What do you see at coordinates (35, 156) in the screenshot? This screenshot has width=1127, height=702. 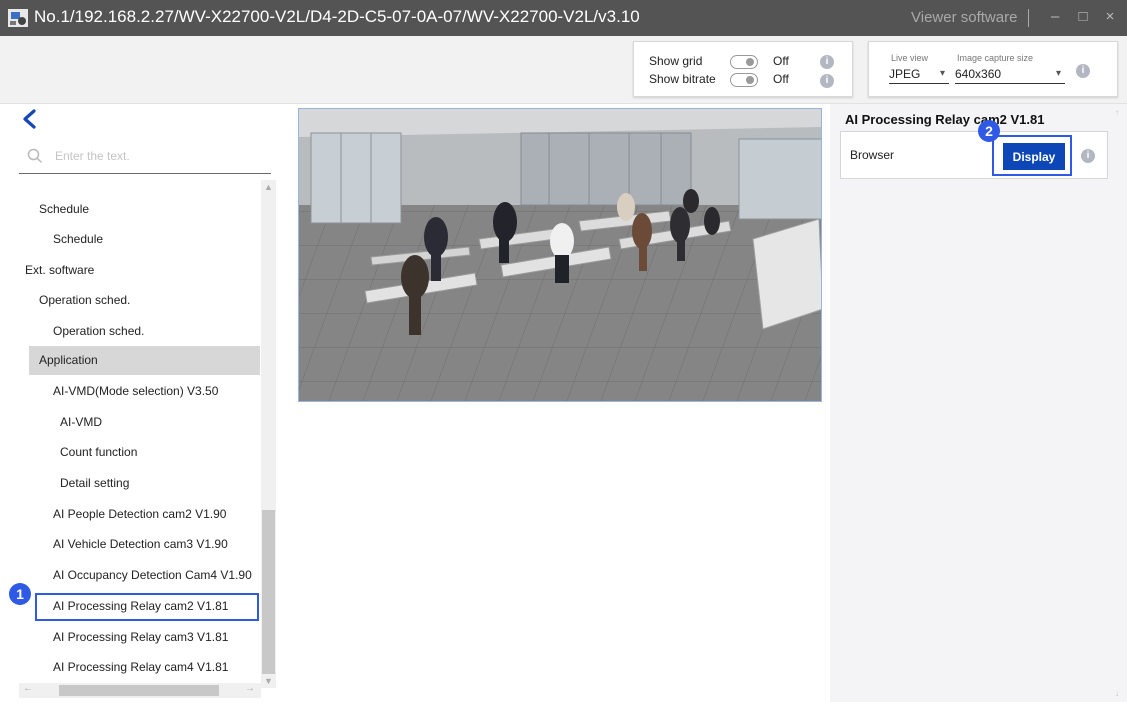 I see `search-icon` at bounding box center [35, 156].